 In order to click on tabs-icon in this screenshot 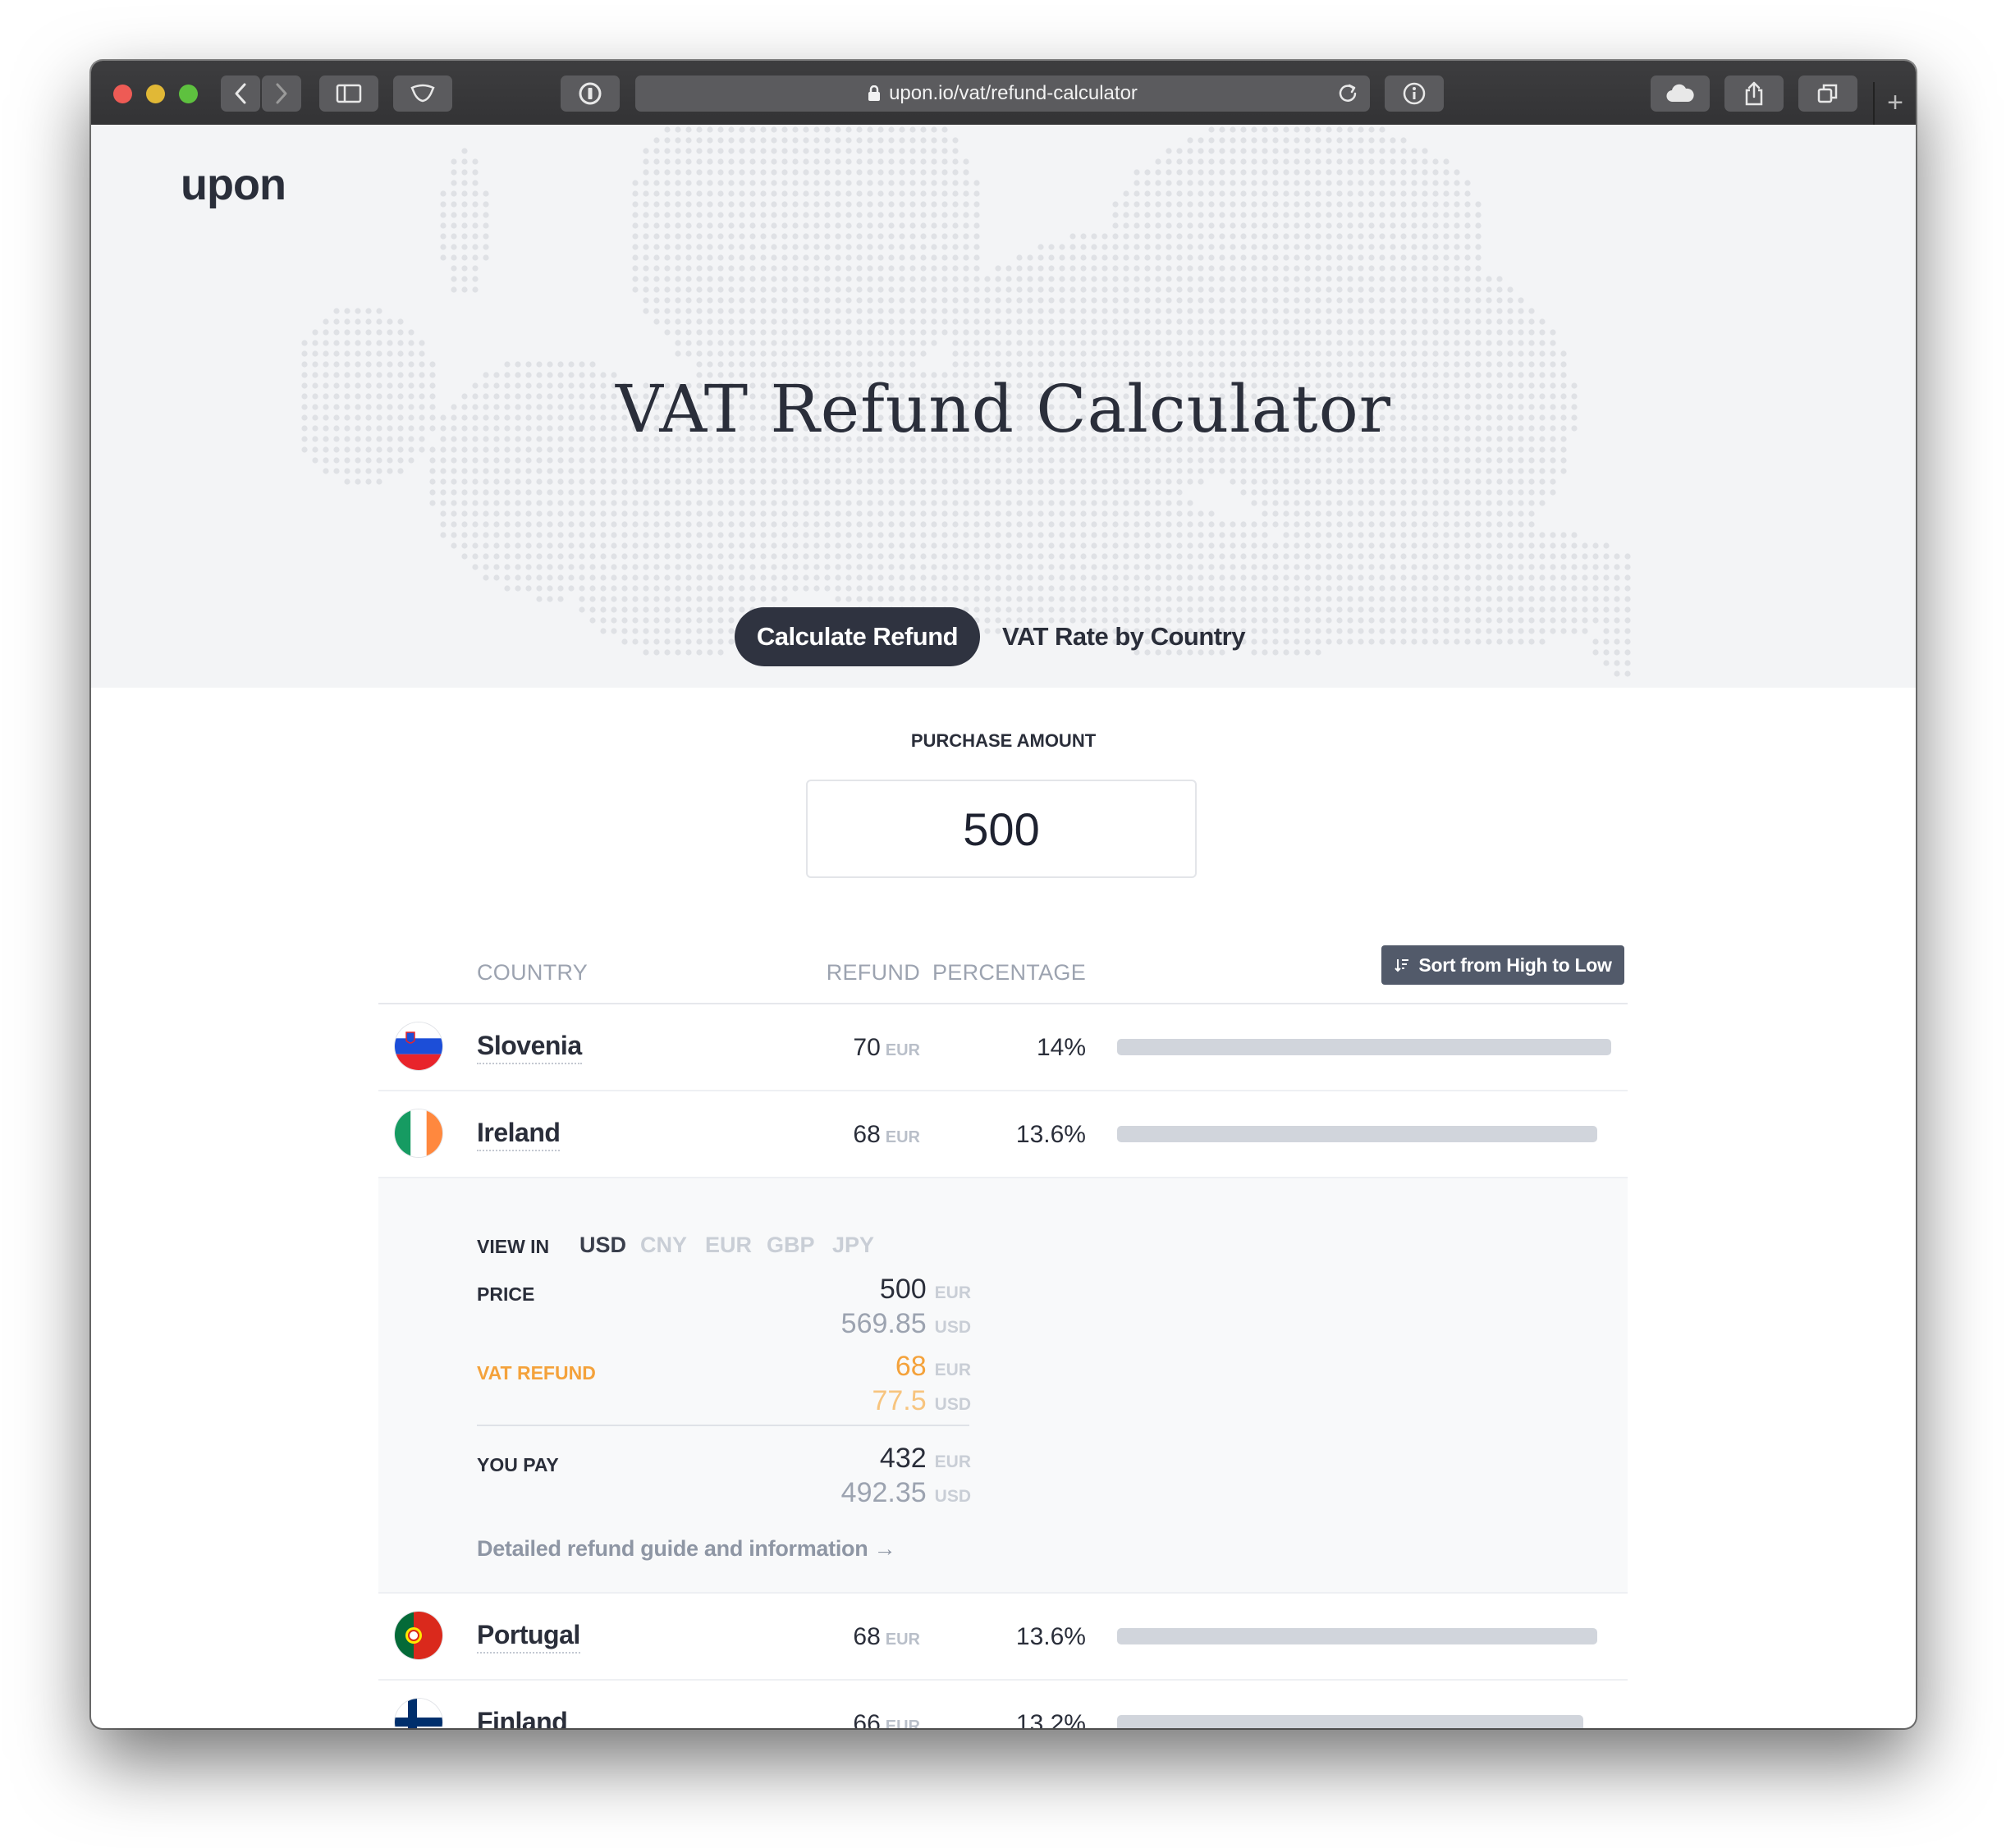, I will do `click(1827, 94)`.